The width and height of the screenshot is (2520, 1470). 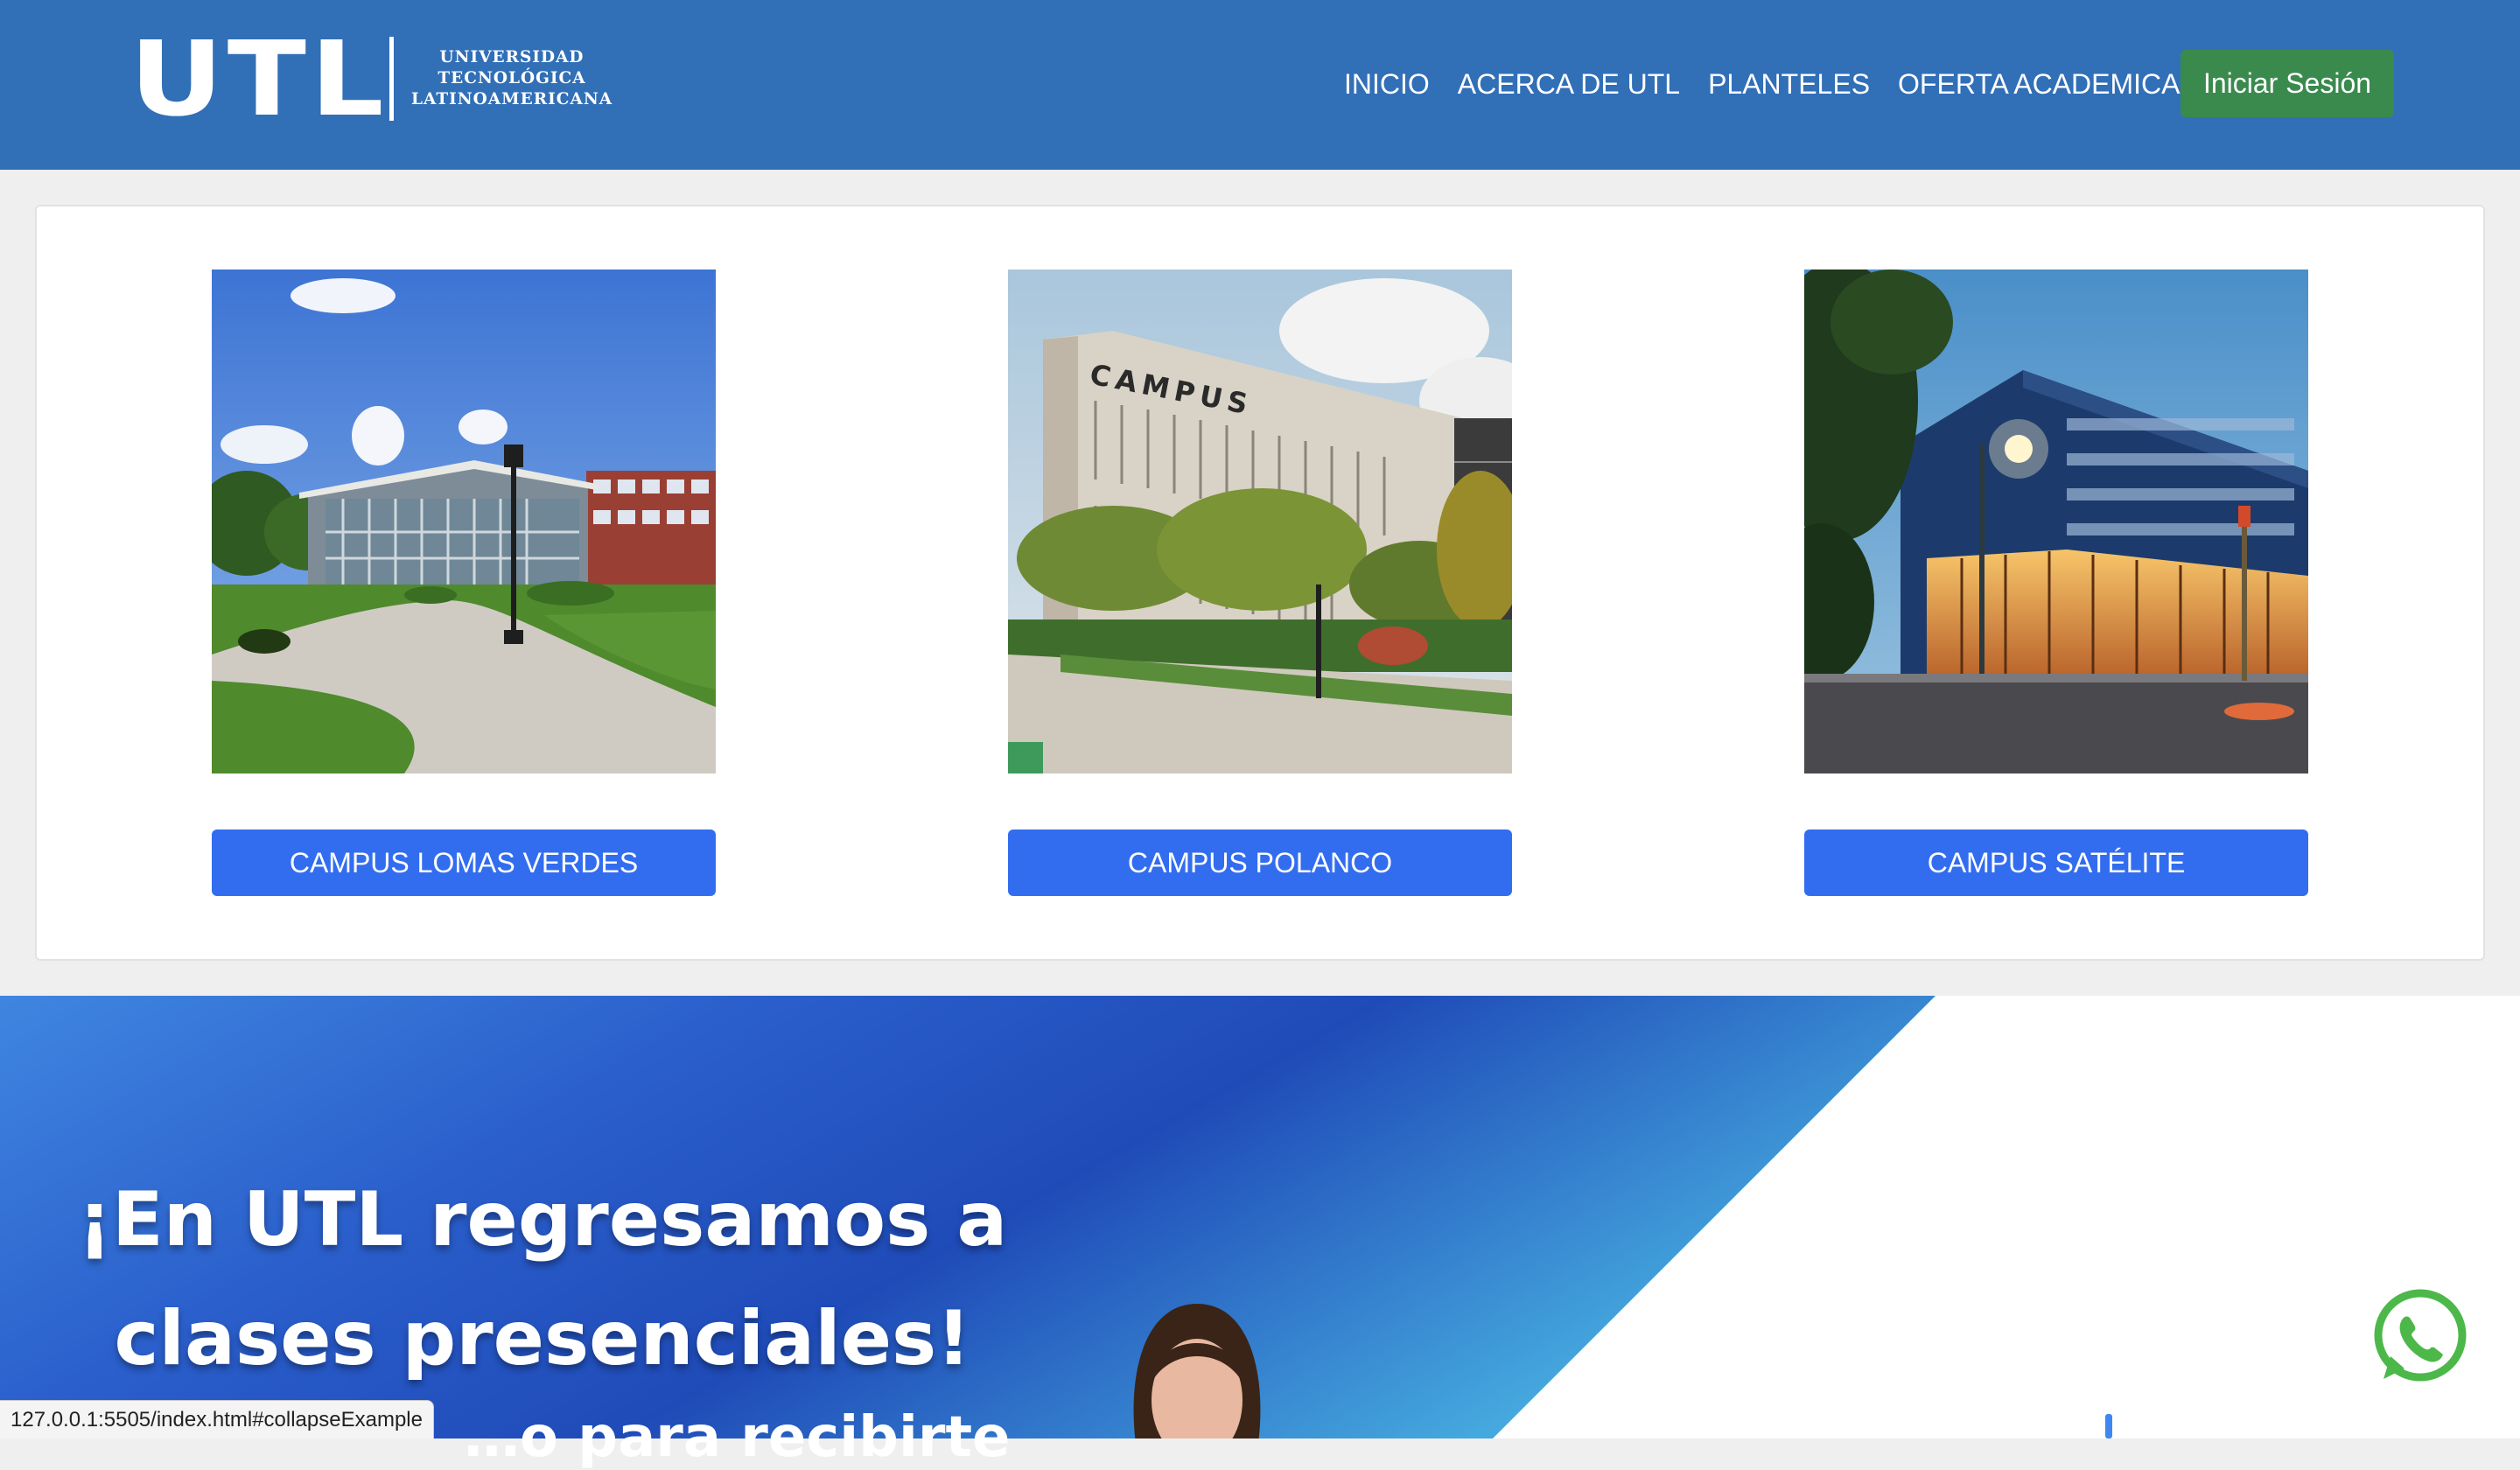 I want to click on campus-lomas-verdes-image, so click(x=464, y=522).